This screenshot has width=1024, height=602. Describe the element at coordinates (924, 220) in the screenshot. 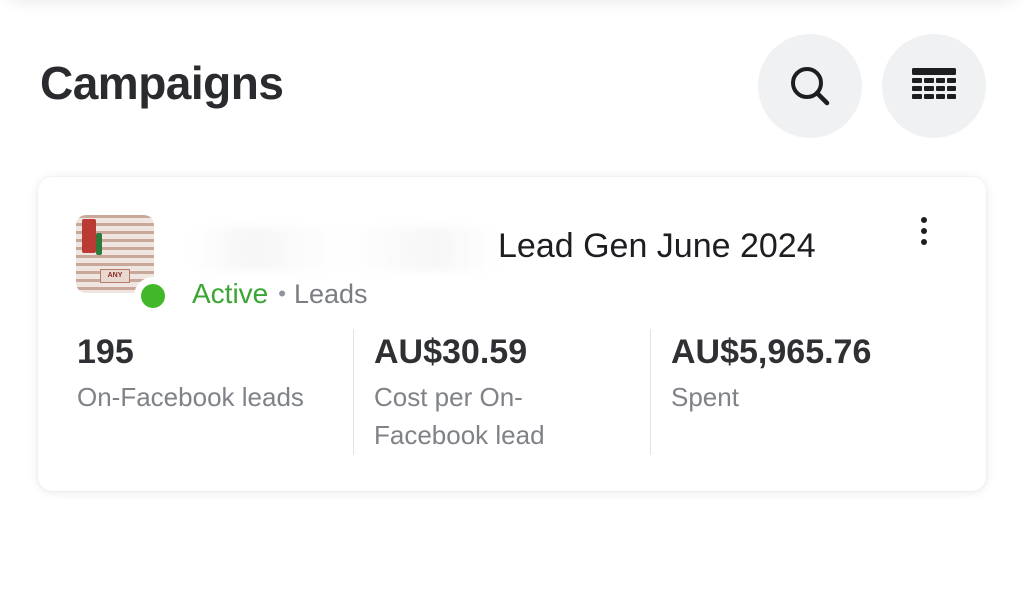

I see `more-vertical-icon` at that location.